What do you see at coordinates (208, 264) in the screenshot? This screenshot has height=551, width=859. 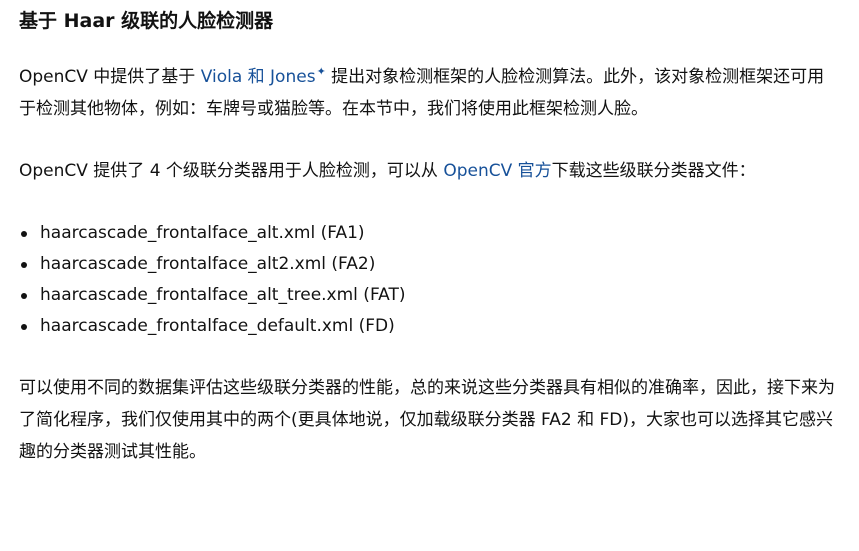 I see `list-item-text: haarcascade_frontalface_alt2.xml (FA2)` at bounding box center [208, 264].